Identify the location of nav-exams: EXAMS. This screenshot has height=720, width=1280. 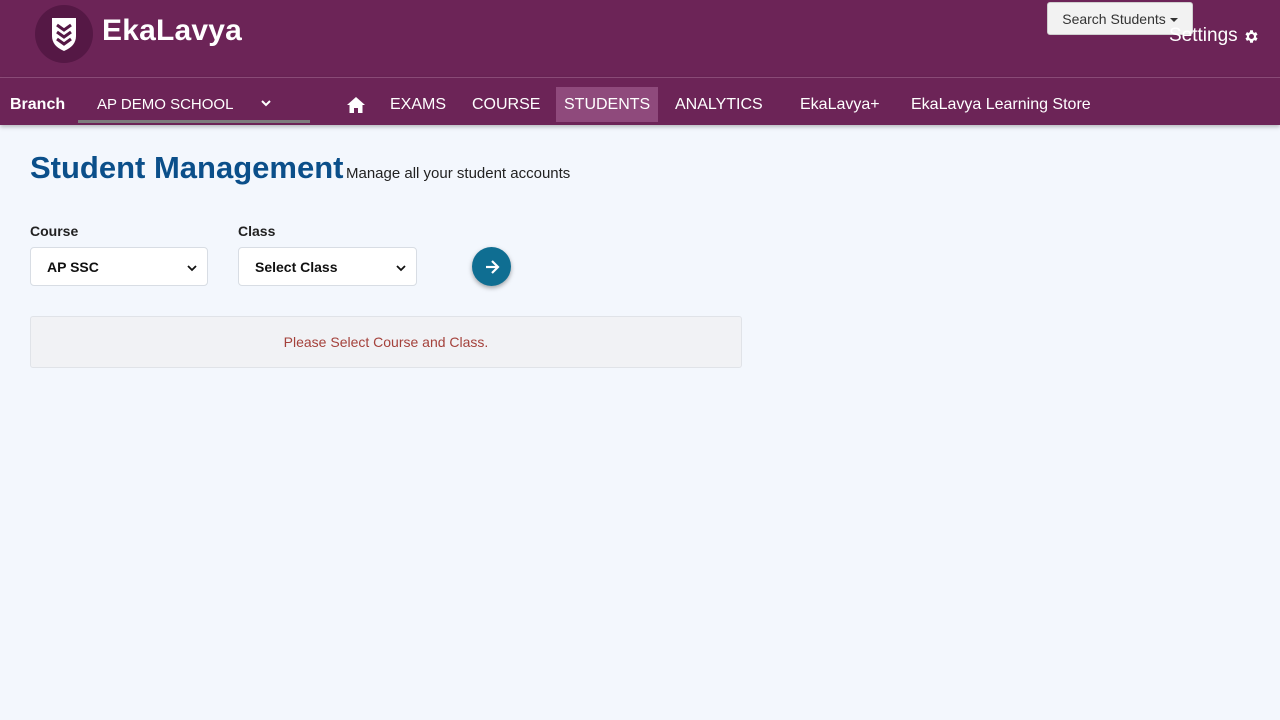
(418, 104).